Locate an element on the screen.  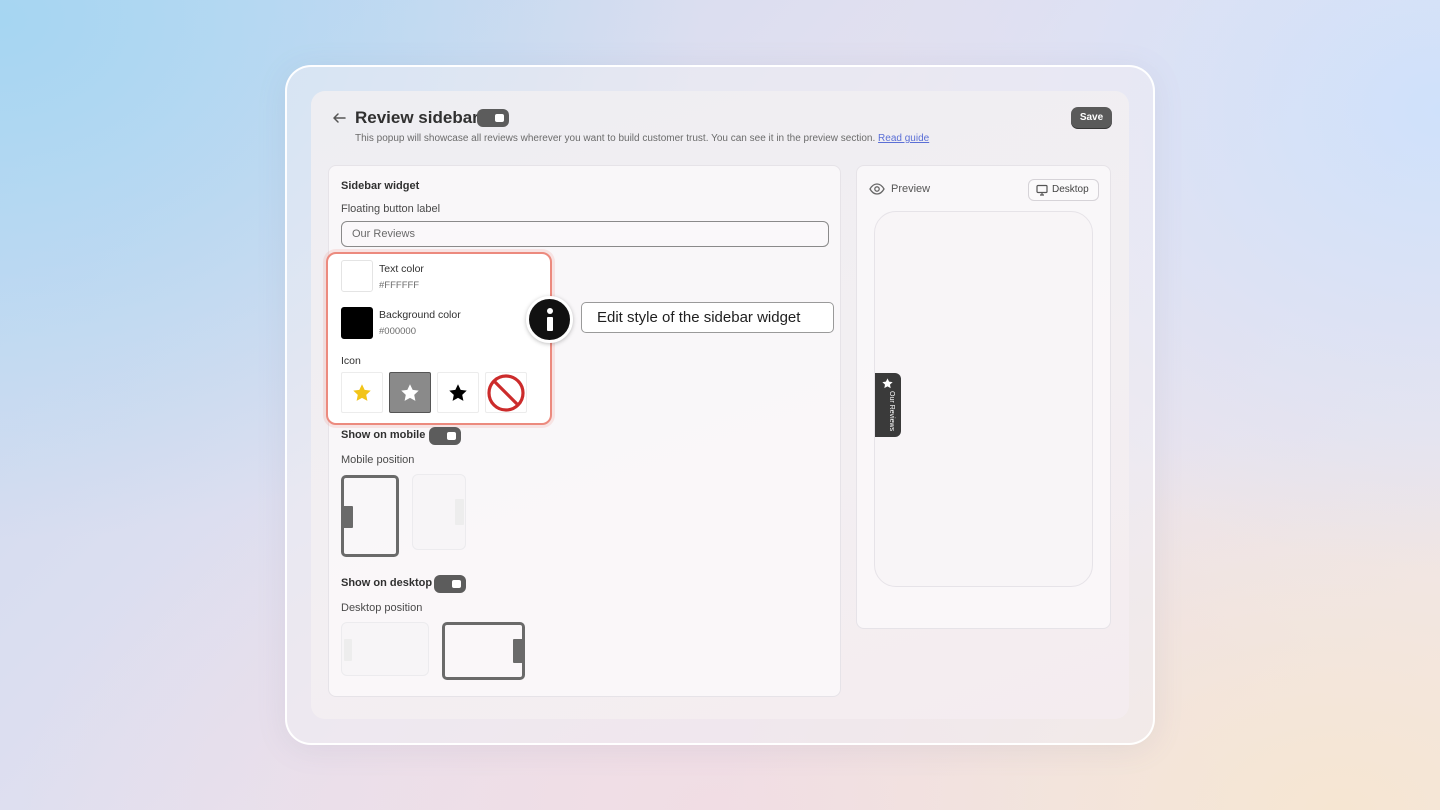
icon-option-white-star is located at coordinates (410, 392).